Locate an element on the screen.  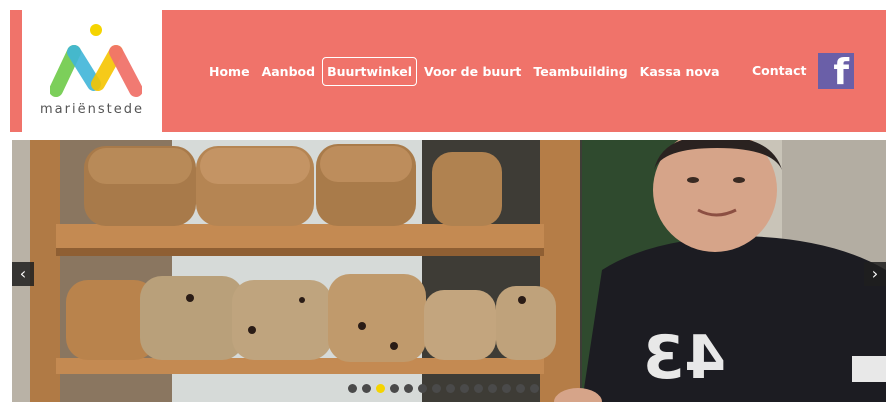
logo: mariënstede is located at coordinates (92, 71).